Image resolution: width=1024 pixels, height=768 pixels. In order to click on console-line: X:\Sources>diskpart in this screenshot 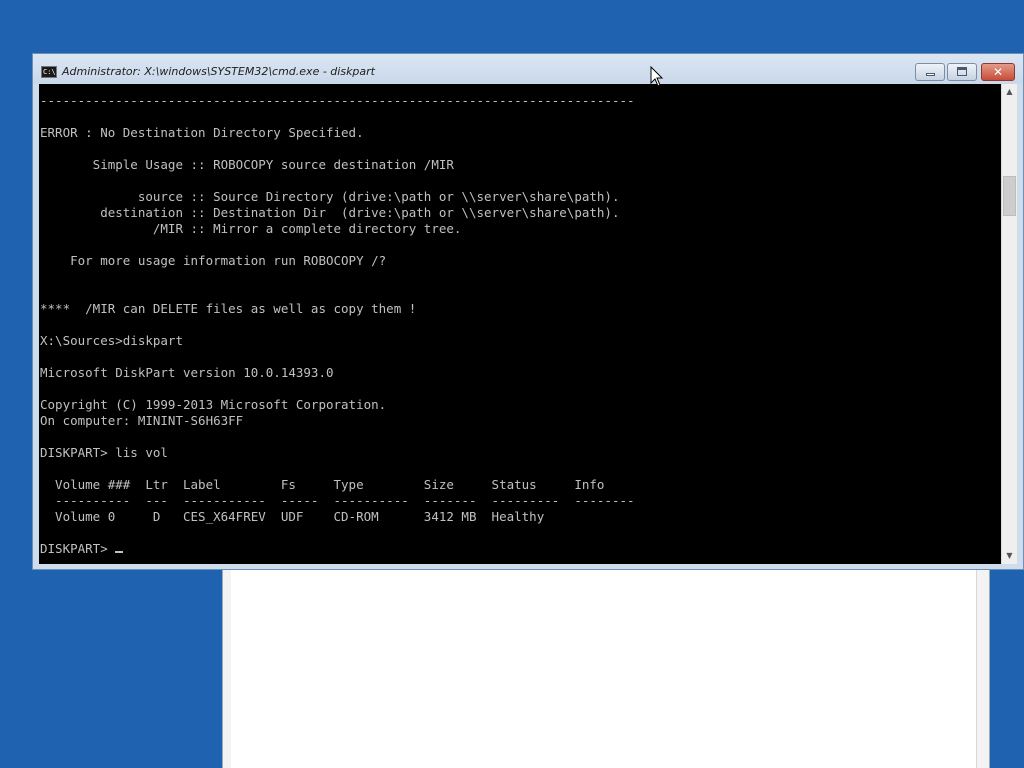, I will do `click(111, 340)`.